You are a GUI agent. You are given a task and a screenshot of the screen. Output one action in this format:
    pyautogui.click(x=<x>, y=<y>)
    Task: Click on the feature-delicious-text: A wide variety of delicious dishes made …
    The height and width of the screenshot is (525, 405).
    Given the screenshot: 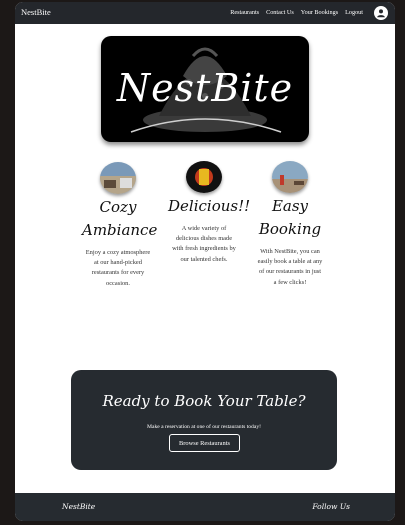 What is the action you would take?
    pyautogui.click(x=204, y=244)
    